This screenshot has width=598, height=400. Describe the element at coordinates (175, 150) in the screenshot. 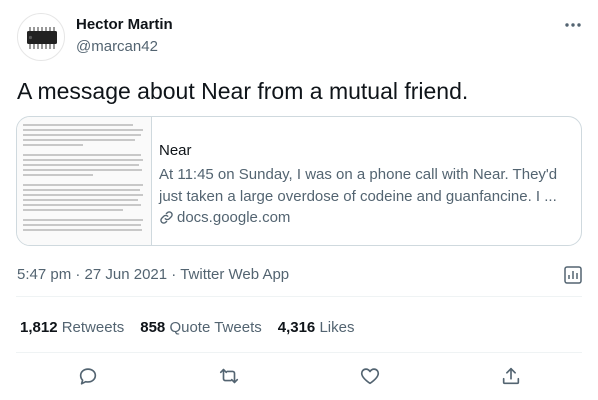

I see `card-title: Near` at that location.